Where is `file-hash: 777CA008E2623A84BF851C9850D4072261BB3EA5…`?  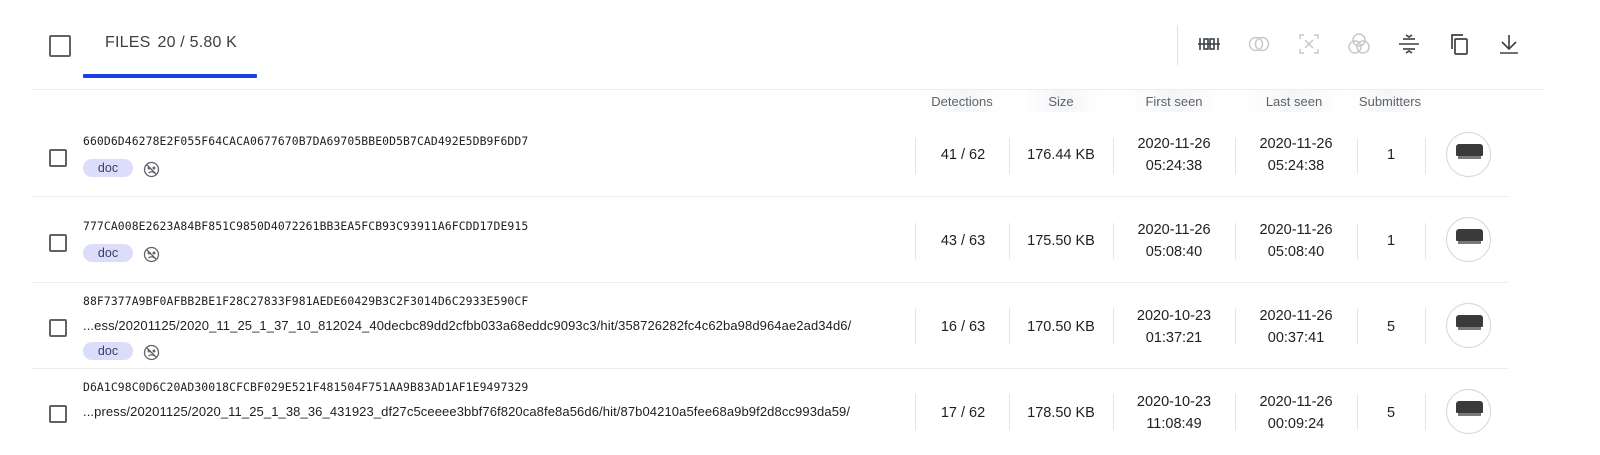
file-hash: 777CA008E2623A84BF851C9850D4072261BB3EA5… is located at coordinates (305, 226).